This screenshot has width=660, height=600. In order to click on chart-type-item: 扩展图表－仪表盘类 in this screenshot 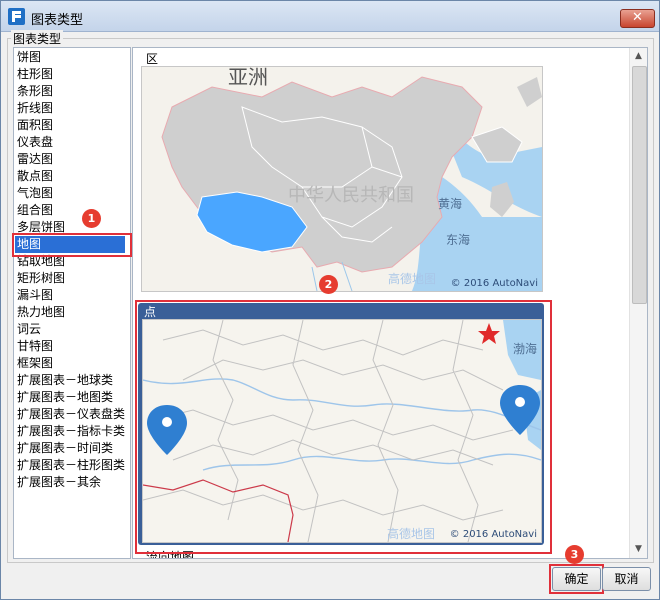, I will do `click(71, 414)`.